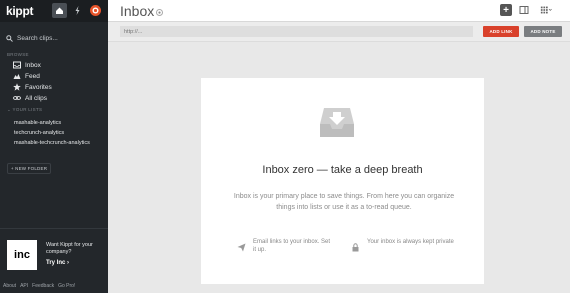 The image size is (570, 293). Describe the element at coordinates (54, 228) in the screenshot. I see `divider` at that location.